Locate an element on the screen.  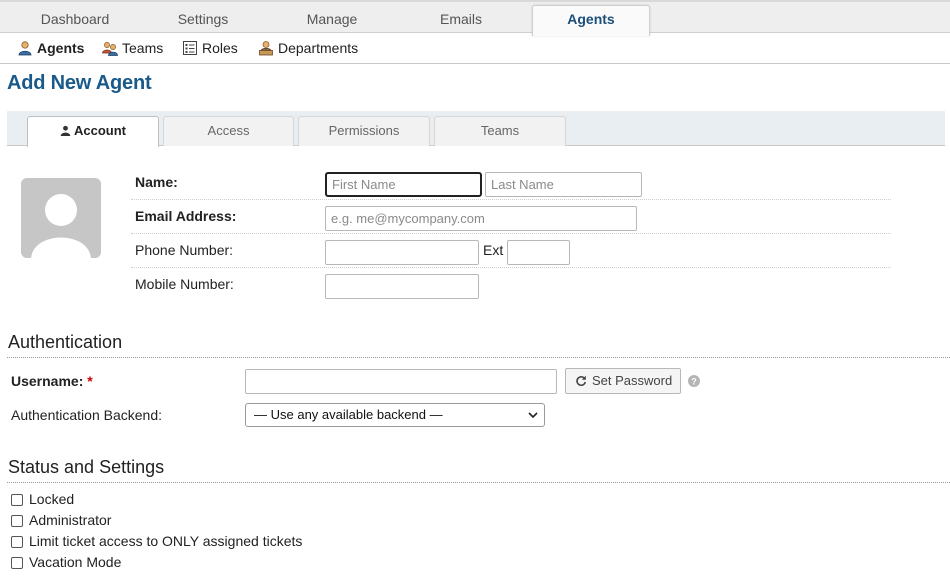
form-tab-permissions: Permissions is located at coordinates (364, 131).